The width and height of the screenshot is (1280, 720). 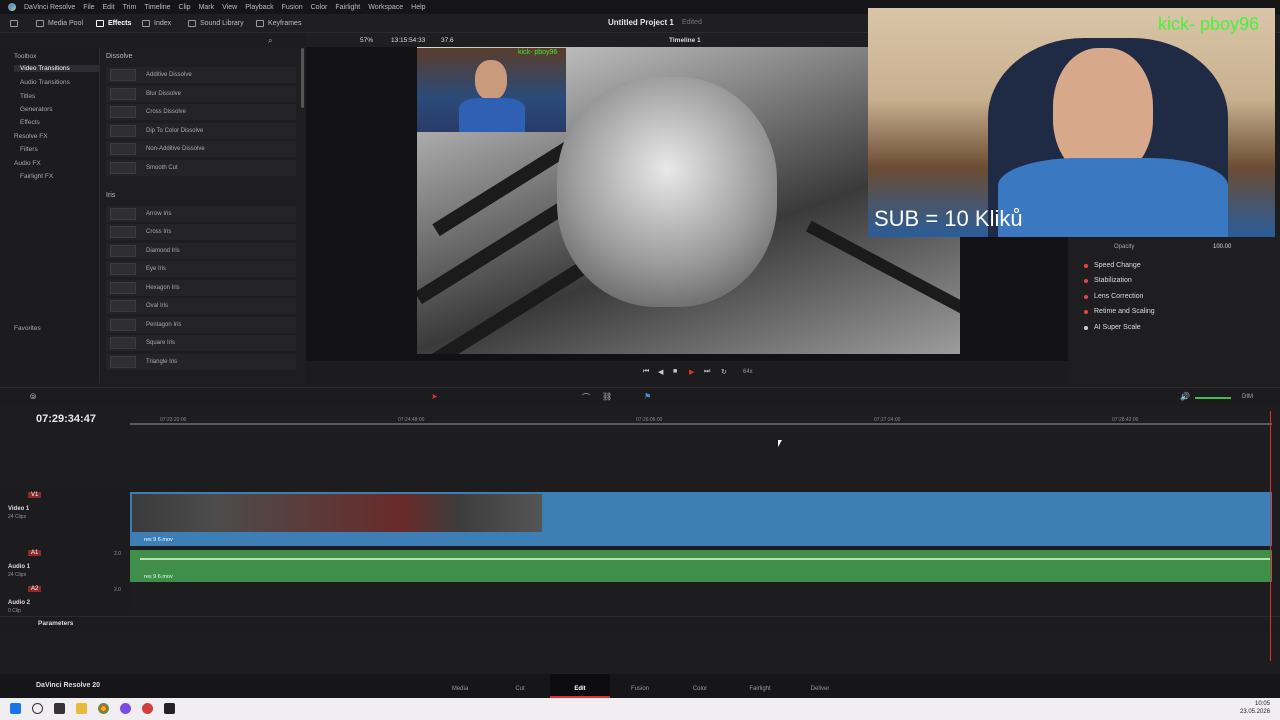 I want to click on snapping-icon: ⌒, so click(x=586, y=397).